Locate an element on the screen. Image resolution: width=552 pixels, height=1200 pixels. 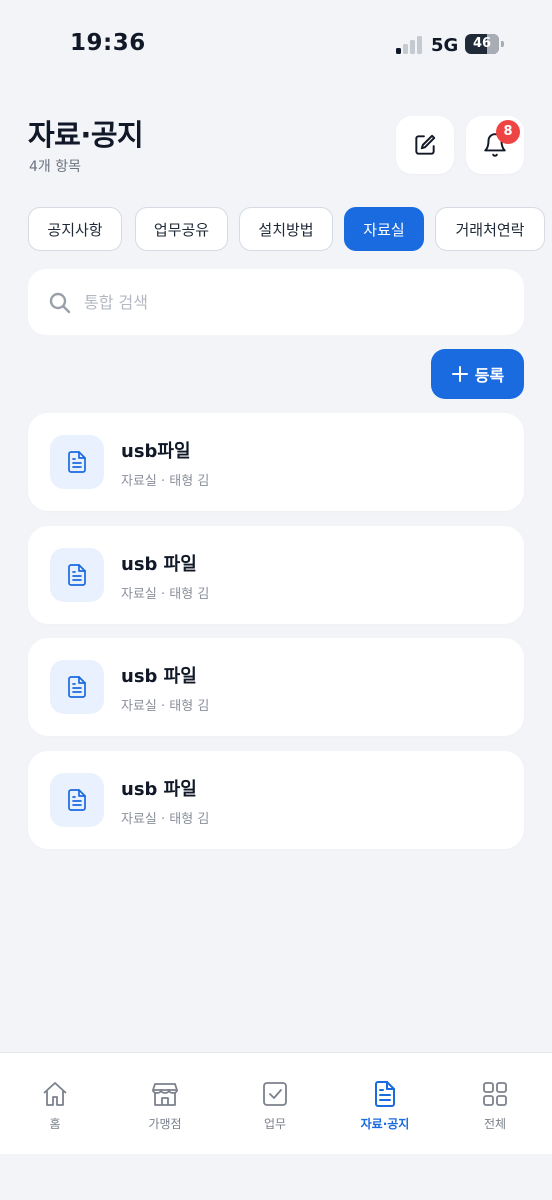
nav-stores: 가맹점 is located at coordinates (165, 1104).